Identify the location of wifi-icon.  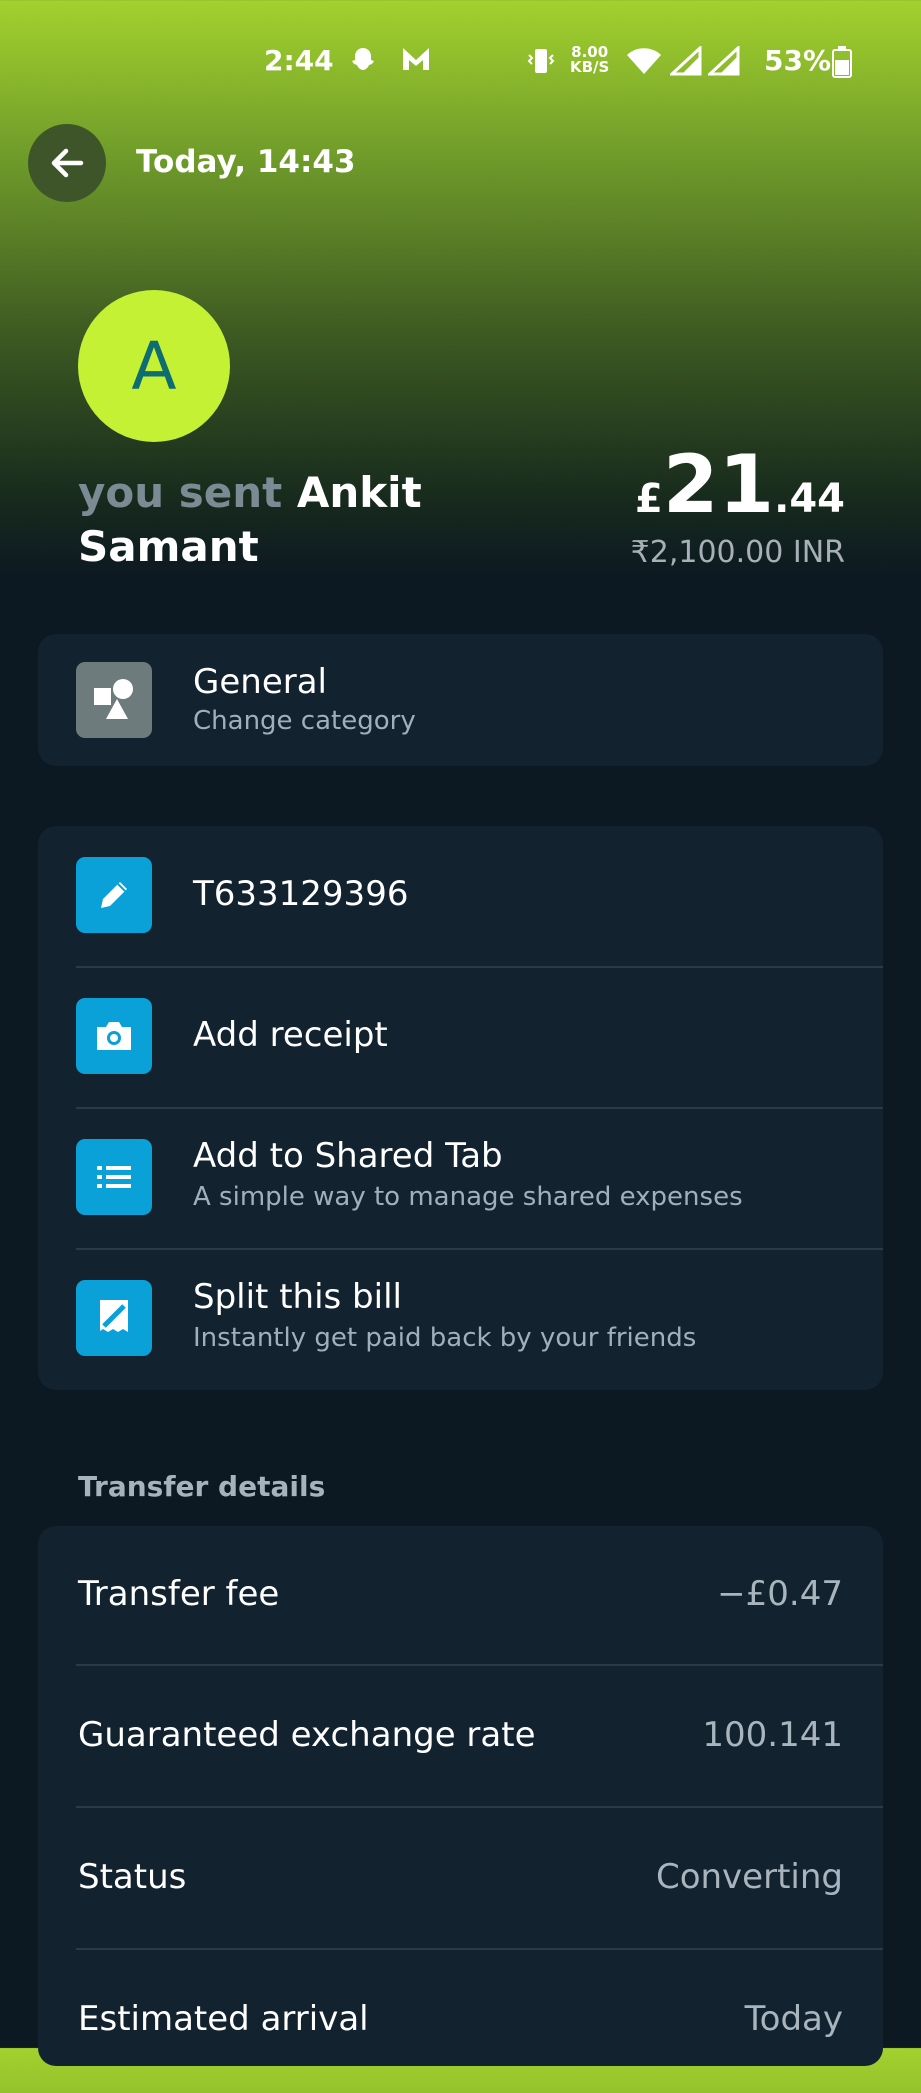
(644, 64).